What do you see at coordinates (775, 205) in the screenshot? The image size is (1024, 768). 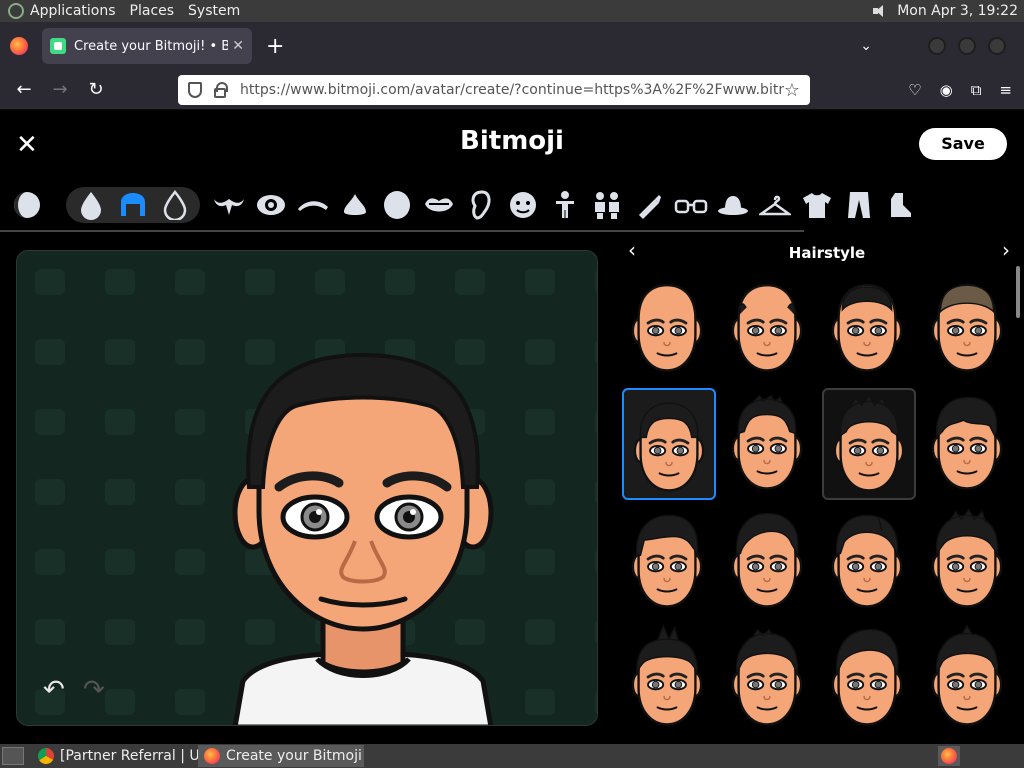 I see `outfits-hanger-icon` at bounding box center [775, 205].